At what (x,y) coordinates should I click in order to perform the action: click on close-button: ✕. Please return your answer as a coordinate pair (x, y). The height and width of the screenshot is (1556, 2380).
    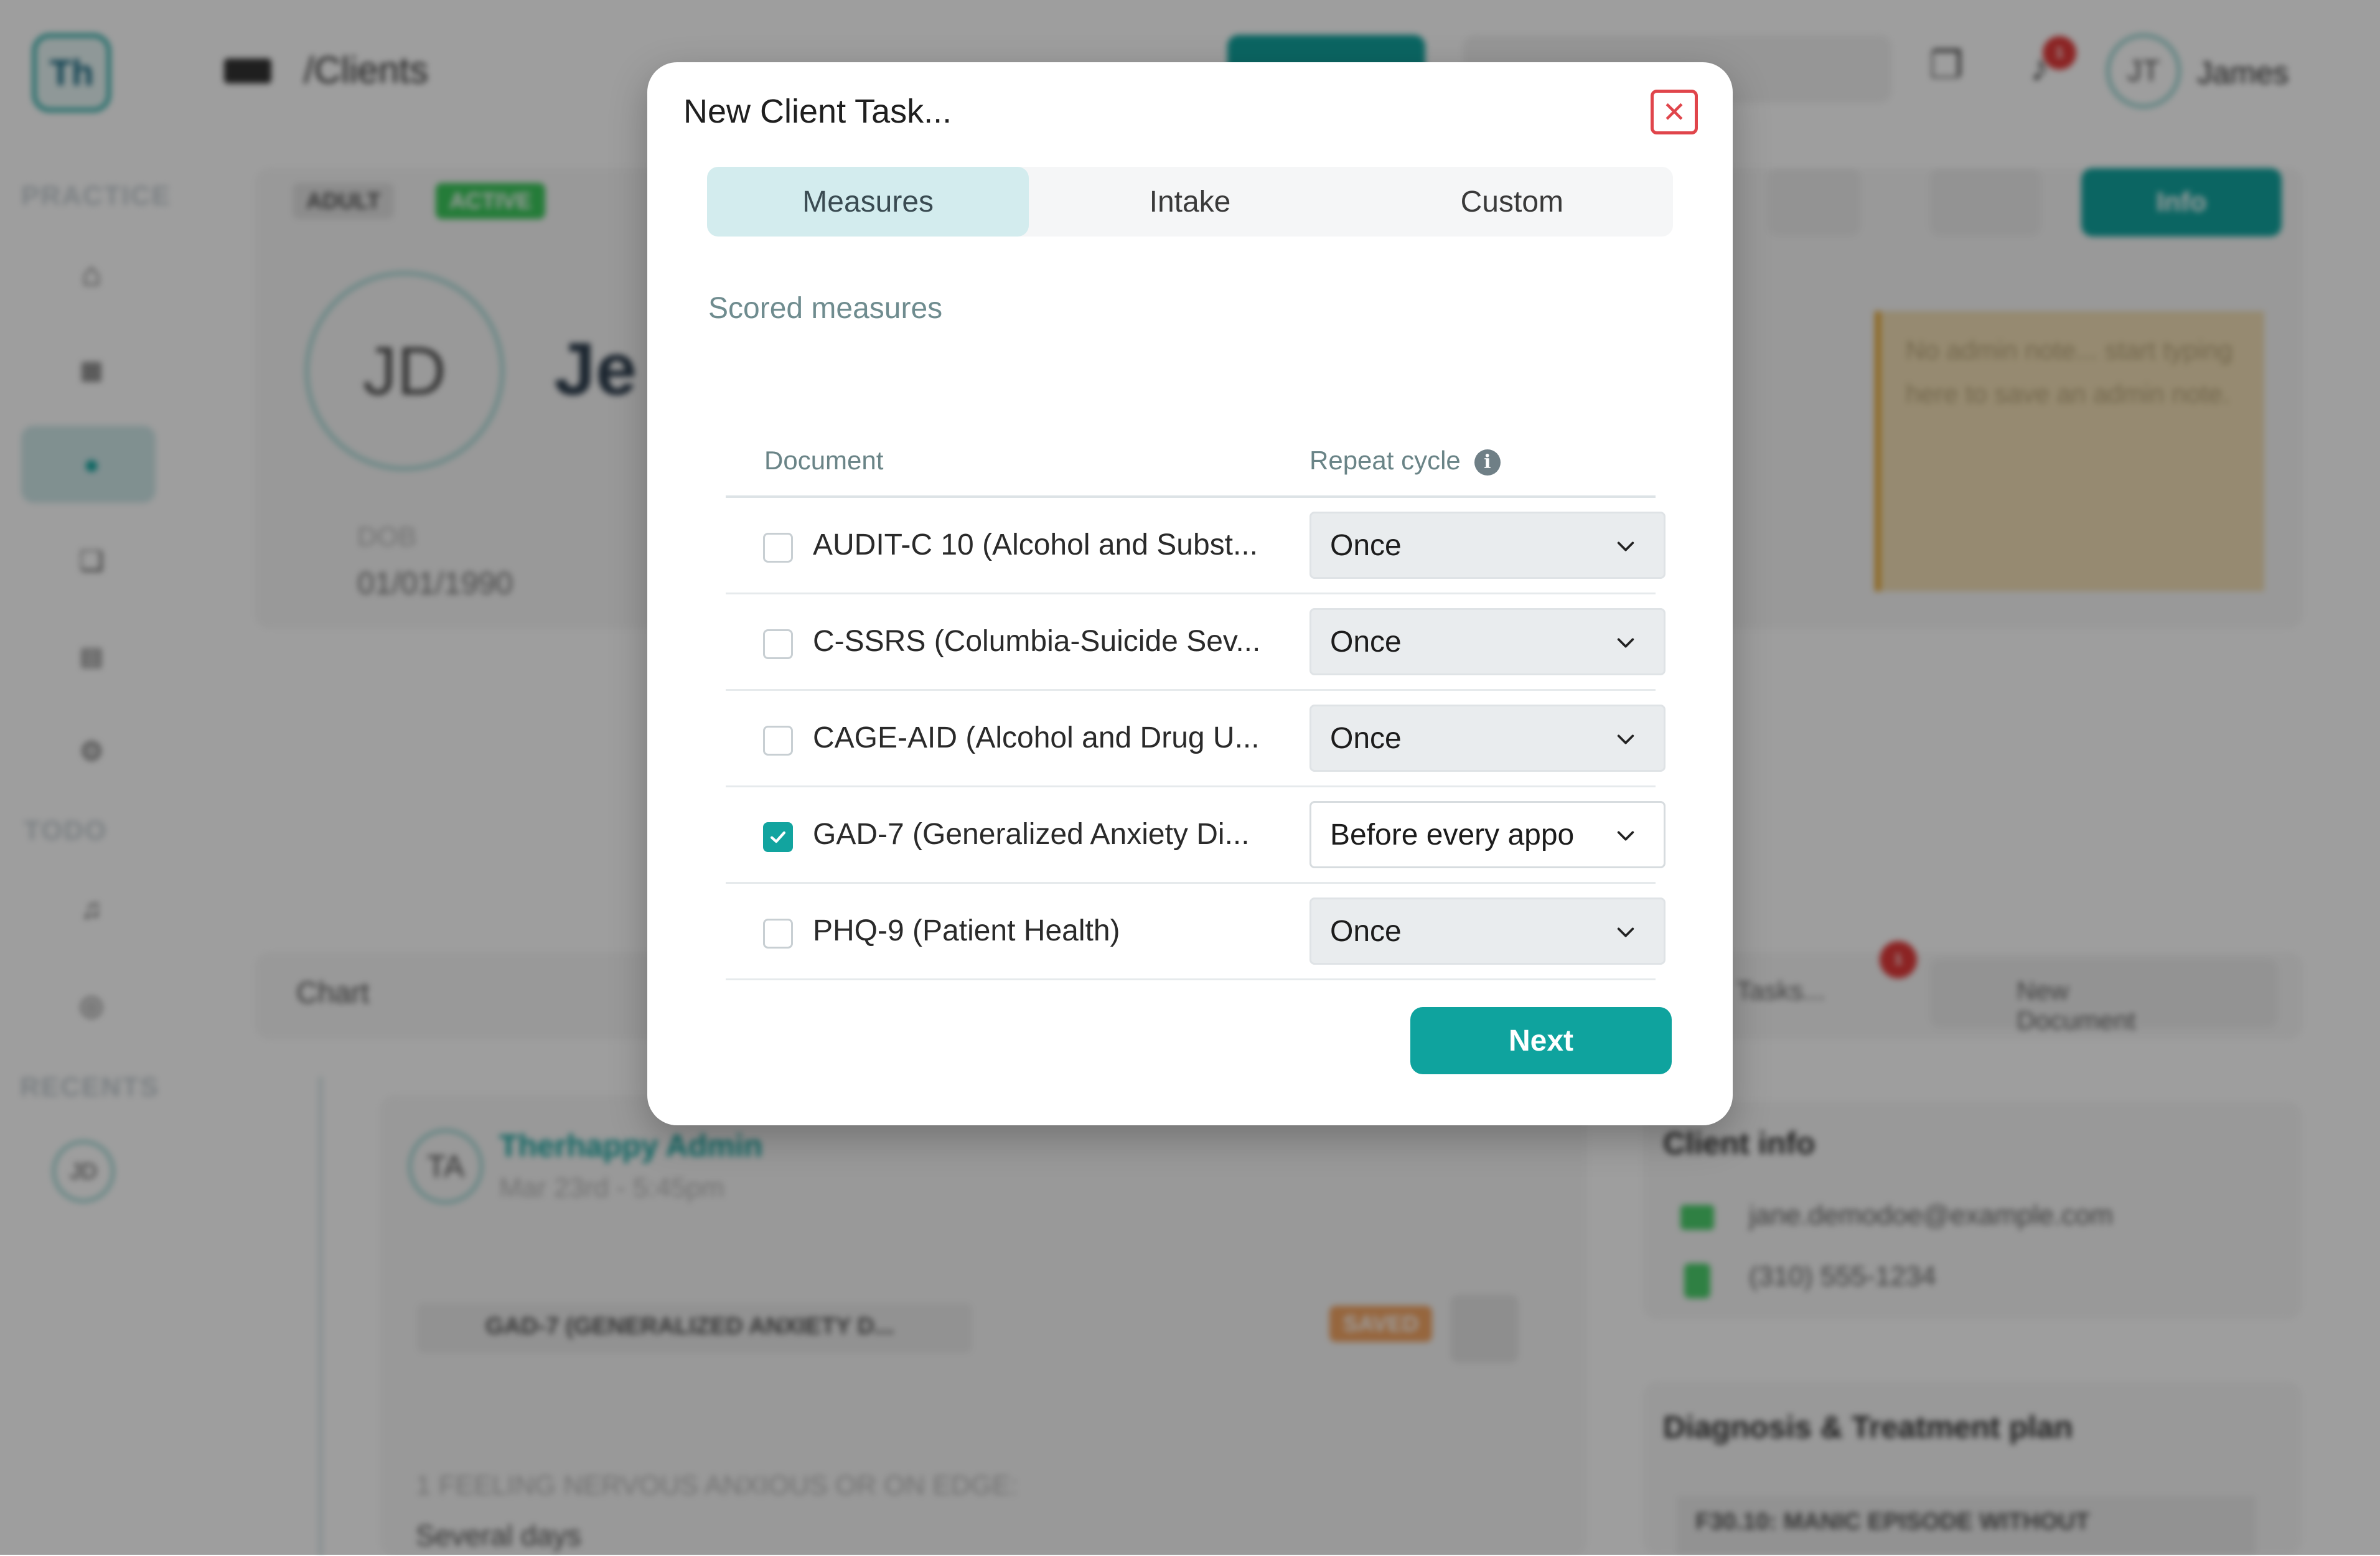
    Looking at the image, I should click on (1675, 112).